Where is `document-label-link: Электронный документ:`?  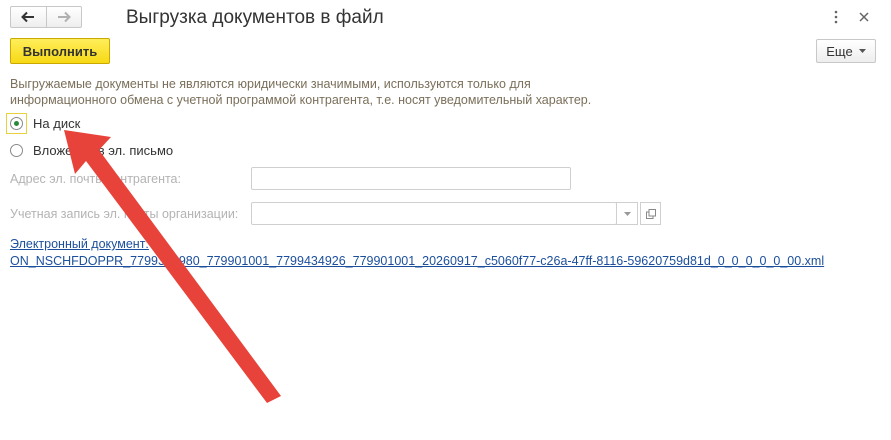
document-label-link: Электронный документ: is located at coordinates (79, 244).